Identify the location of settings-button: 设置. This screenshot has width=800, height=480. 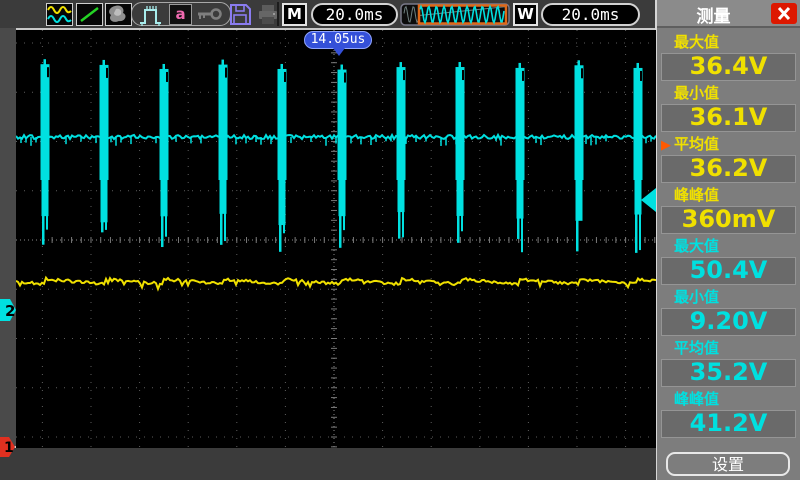
(728, 464).